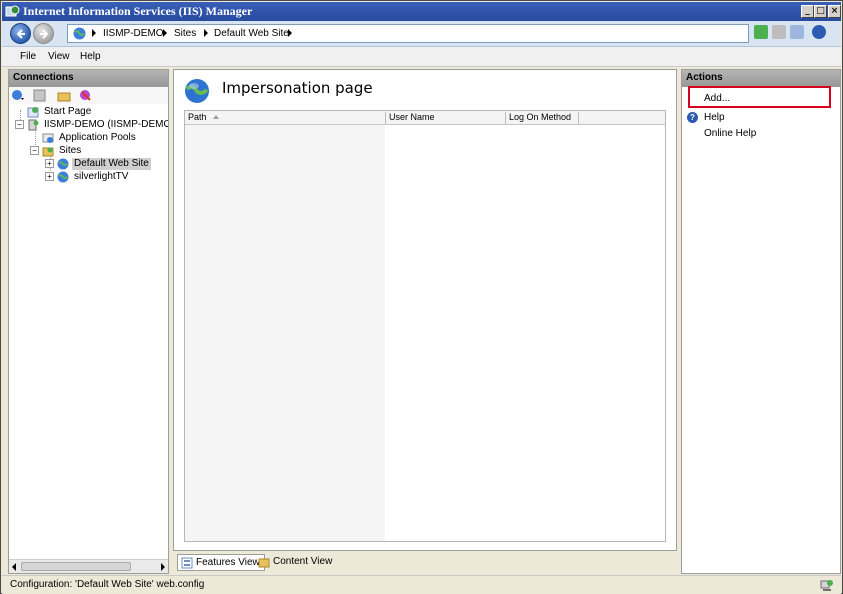  Describe the element at coordinates (807, 11) in the screenshot. I see `minimize-button: _` at that location.